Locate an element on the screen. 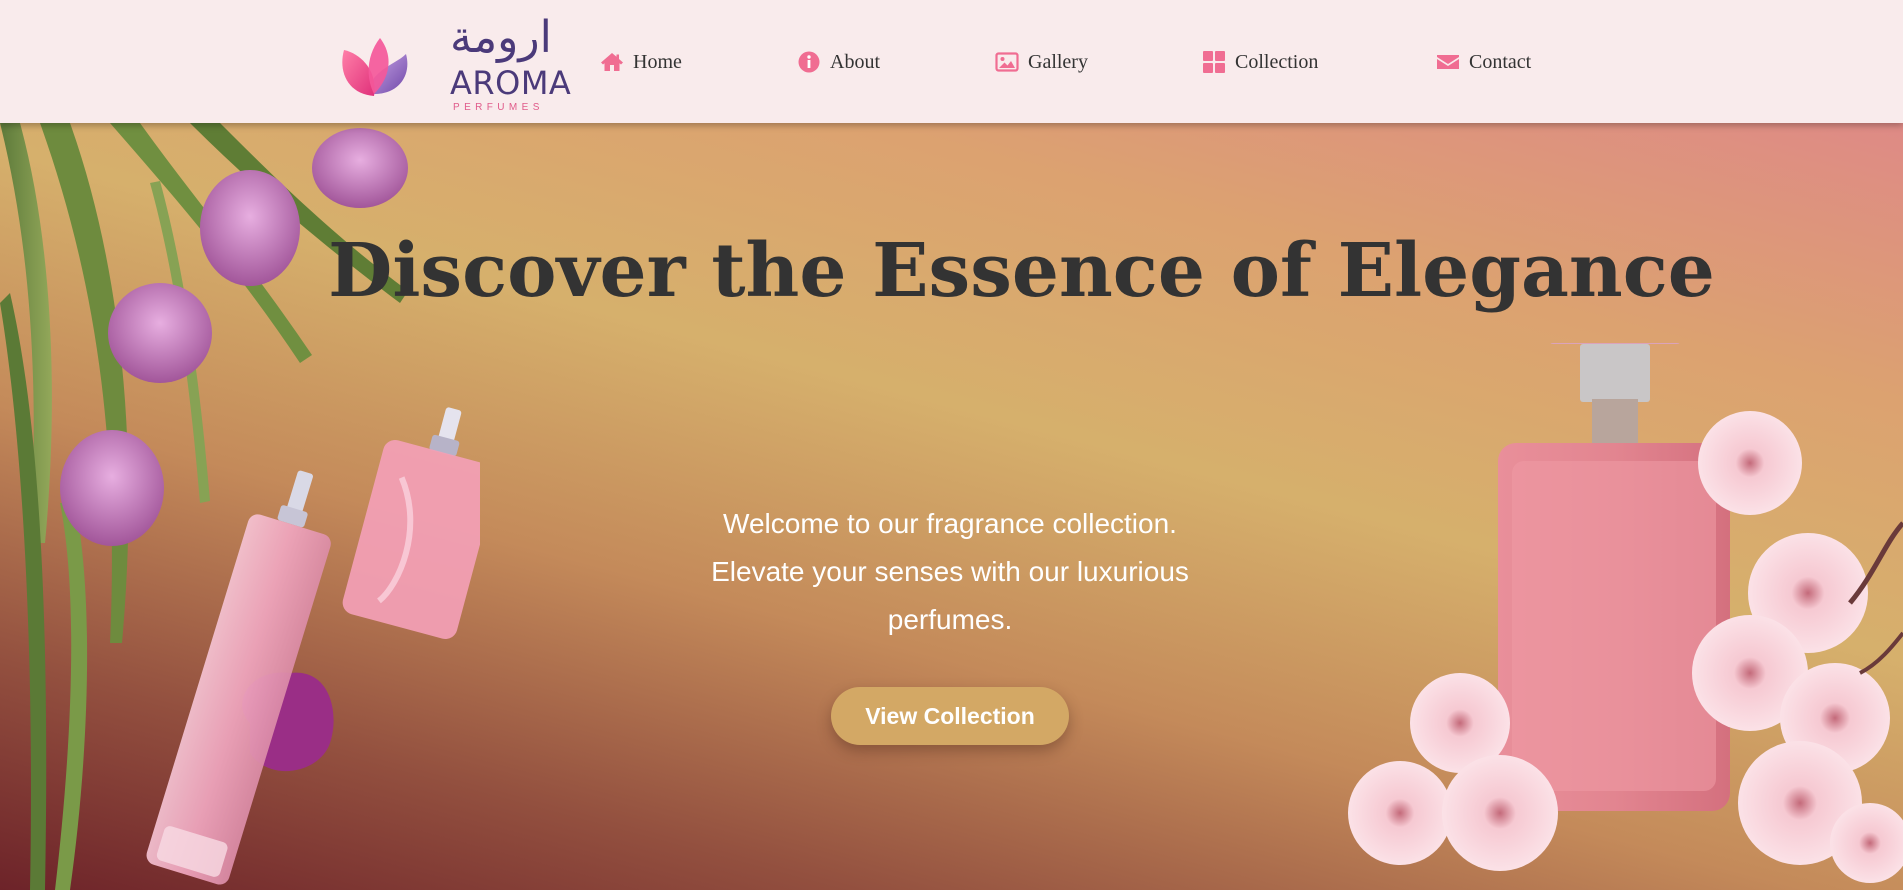  nav-gallery: Gallery is located at coordinates (1041, 62).